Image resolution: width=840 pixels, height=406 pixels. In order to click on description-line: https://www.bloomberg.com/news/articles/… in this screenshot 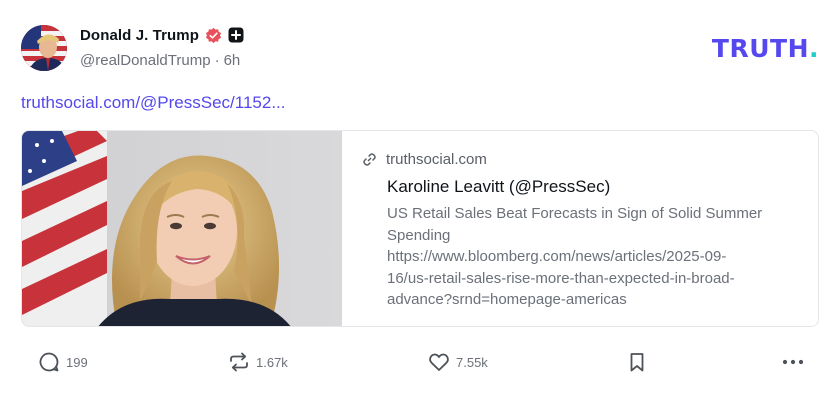, I will do `click(557, 256)`.